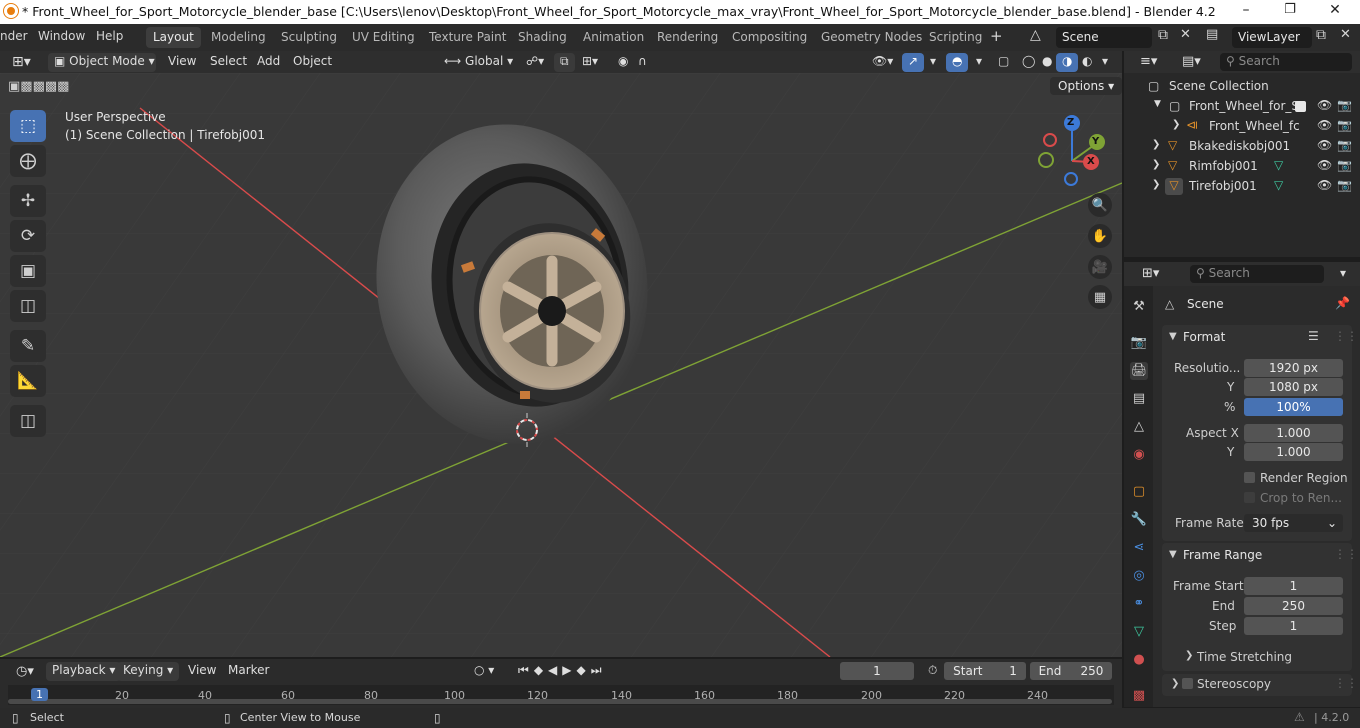 The image size is (1360, 728). What do you see at coordinates (1234, 684) in the screenshot?
I see `stereoscopy-label: Stereoscopy` at bounding box center [1234, 684].